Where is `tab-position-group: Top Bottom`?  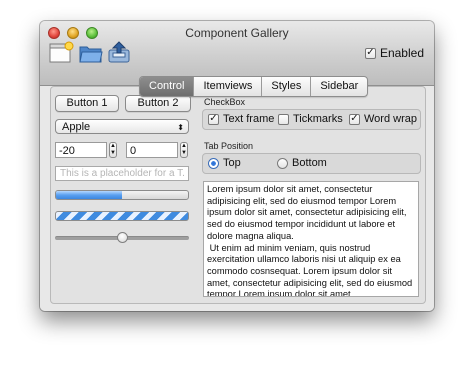
tab-position-group: Top Bottom is located at coordinates (311, 163).